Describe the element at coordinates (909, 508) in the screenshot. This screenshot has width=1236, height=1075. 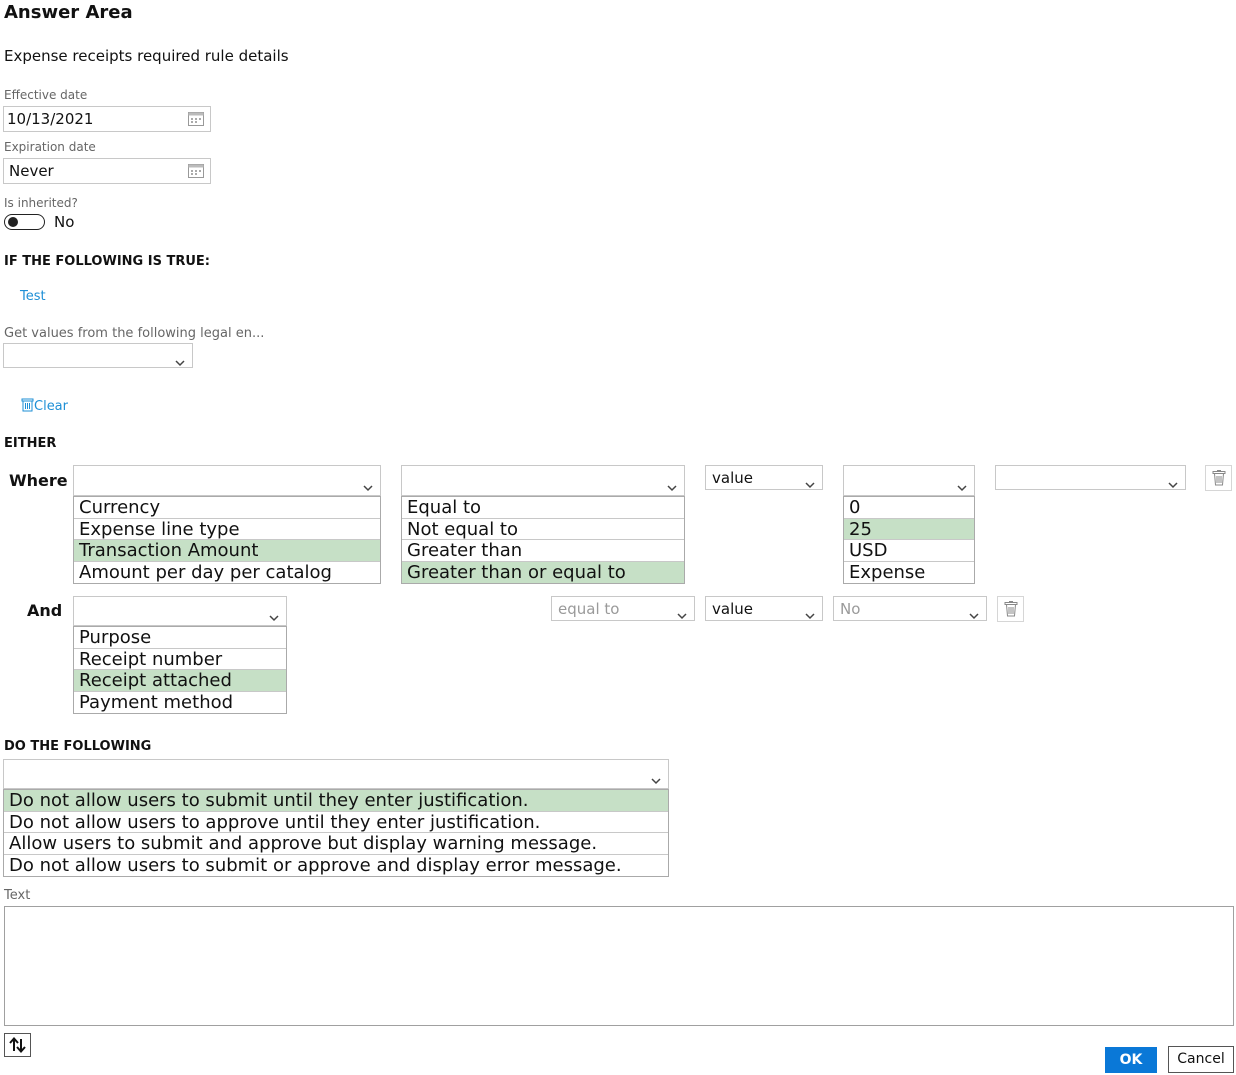
I see `list-item: 0` at that location.